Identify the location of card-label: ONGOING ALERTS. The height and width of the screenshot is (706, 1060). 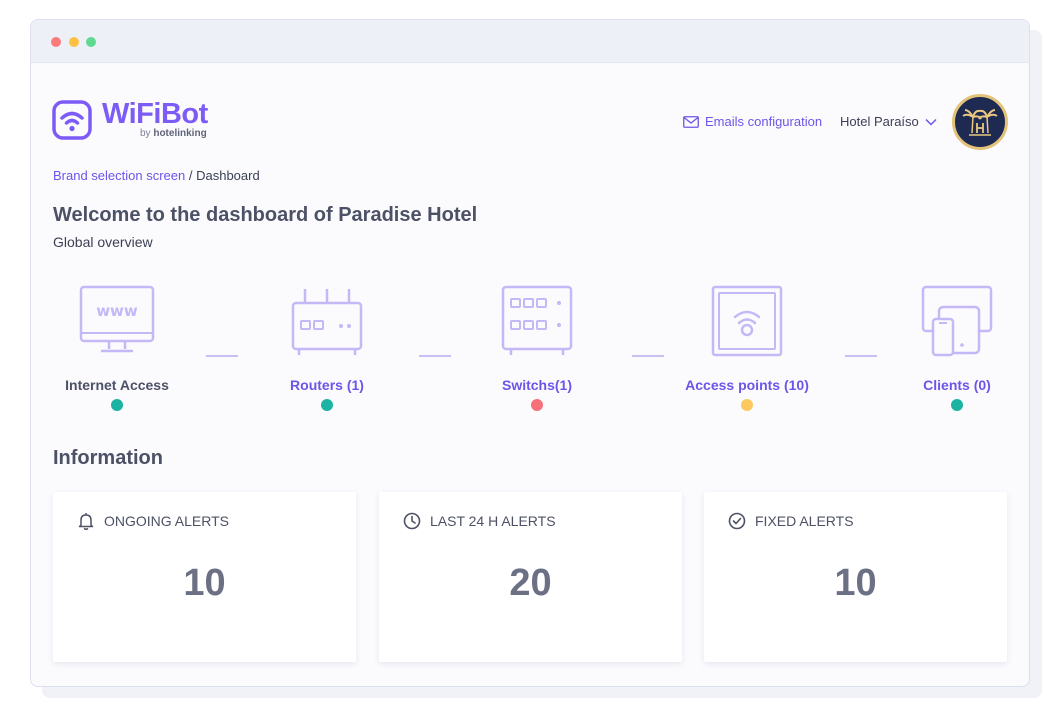
(166, 521).